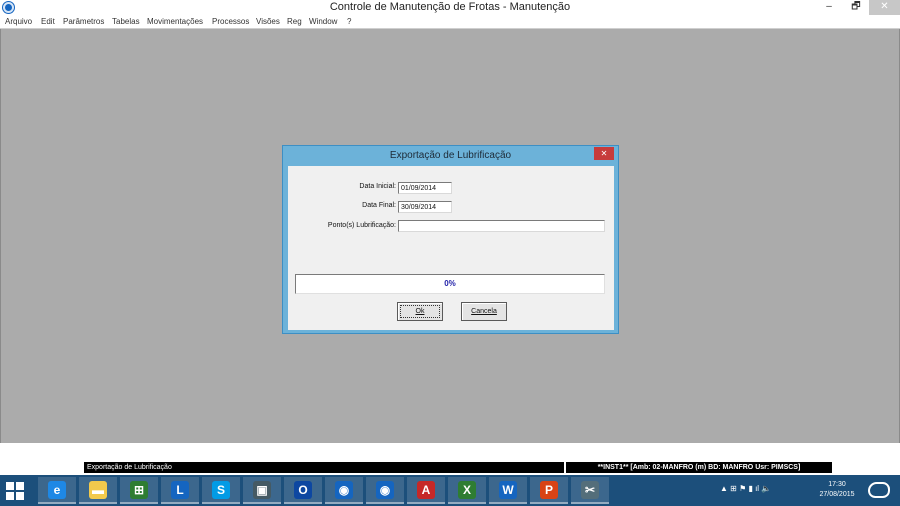 Image resolution: width=900 pixels, height=506 pixels. I want to click on minimize-button: –, so click(829, 7).